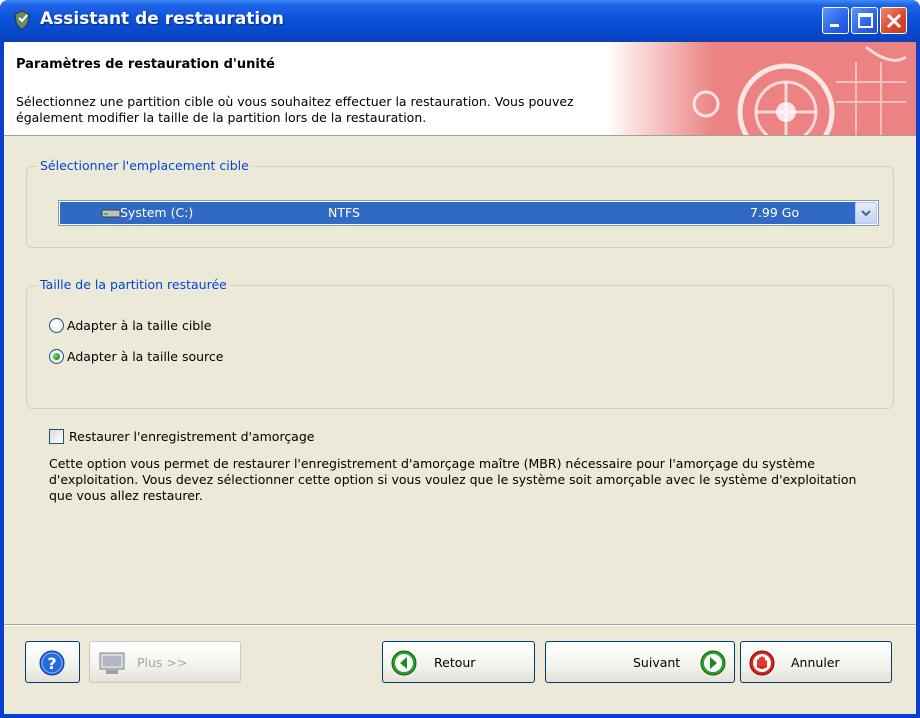  Describe the element at coordinates (162, 662) in the screenshot. I see `plus-button-label: Plus >>` at that location.